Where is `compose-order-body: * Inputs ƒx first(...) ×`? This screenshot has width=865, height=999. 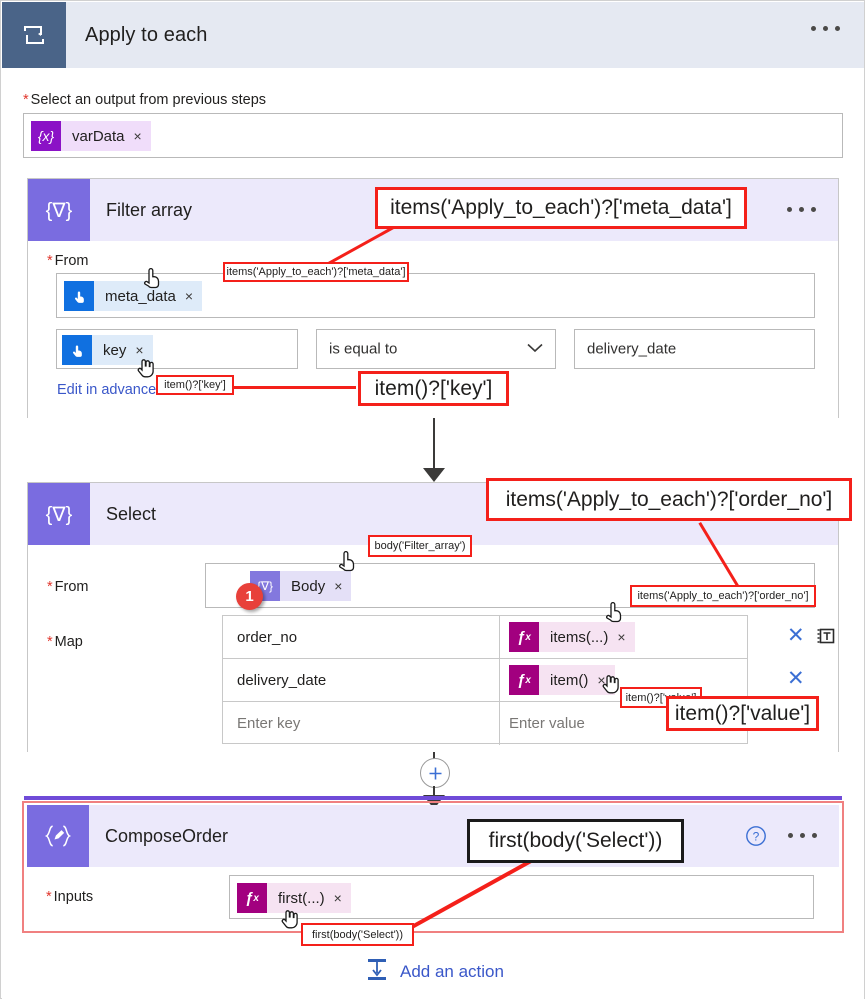 compose-order-body: * Inputs ƒx first(...) × is located at coordinates (433, 898).